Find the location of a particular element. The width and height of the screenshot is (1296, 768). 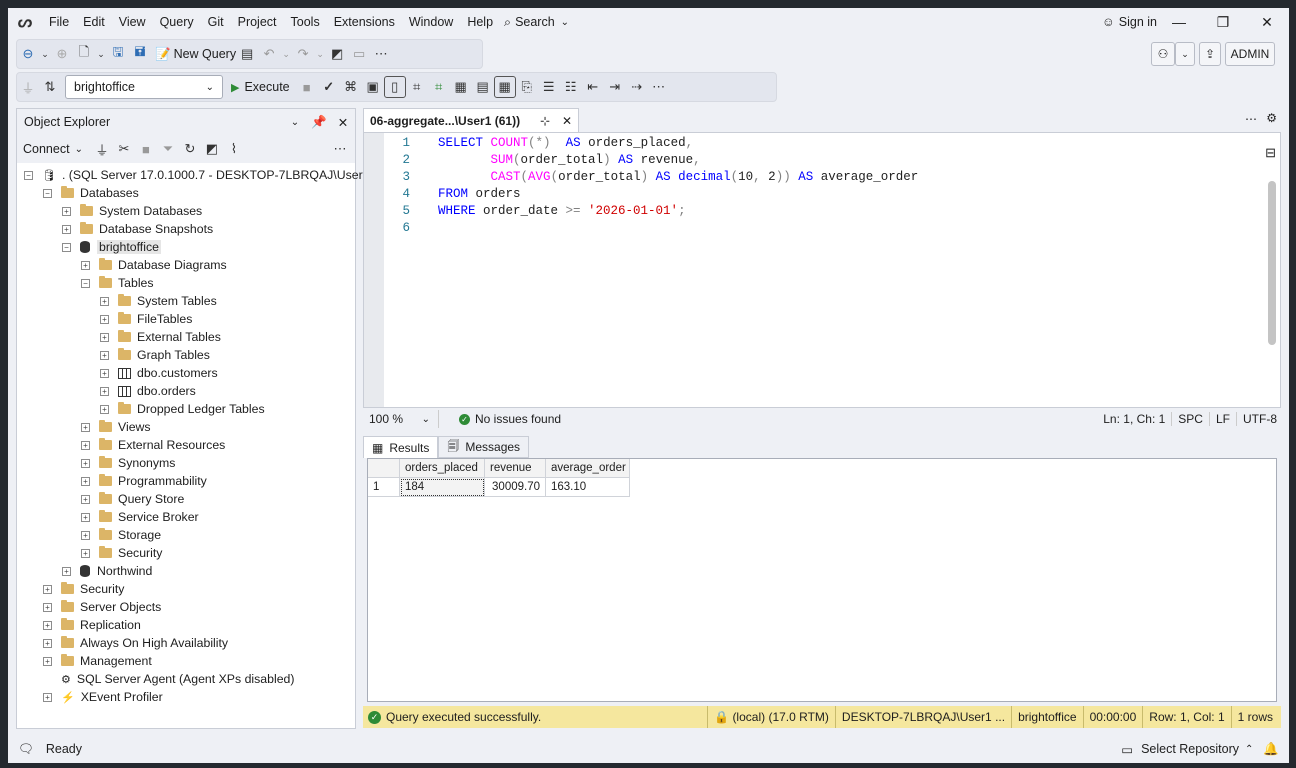

new-file-dropdown-icon: ⌄ is located at coordinates (101, 54).